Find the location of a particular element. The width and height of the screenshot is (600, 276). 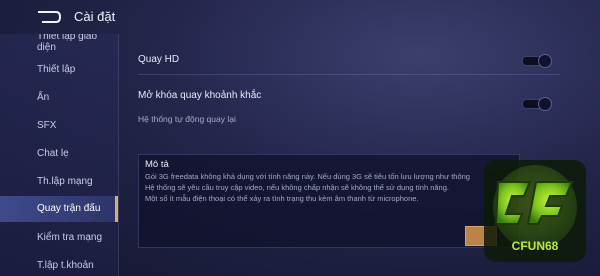

sidebar-item-settings: Thiết lập is located at coordinates (59, 69).